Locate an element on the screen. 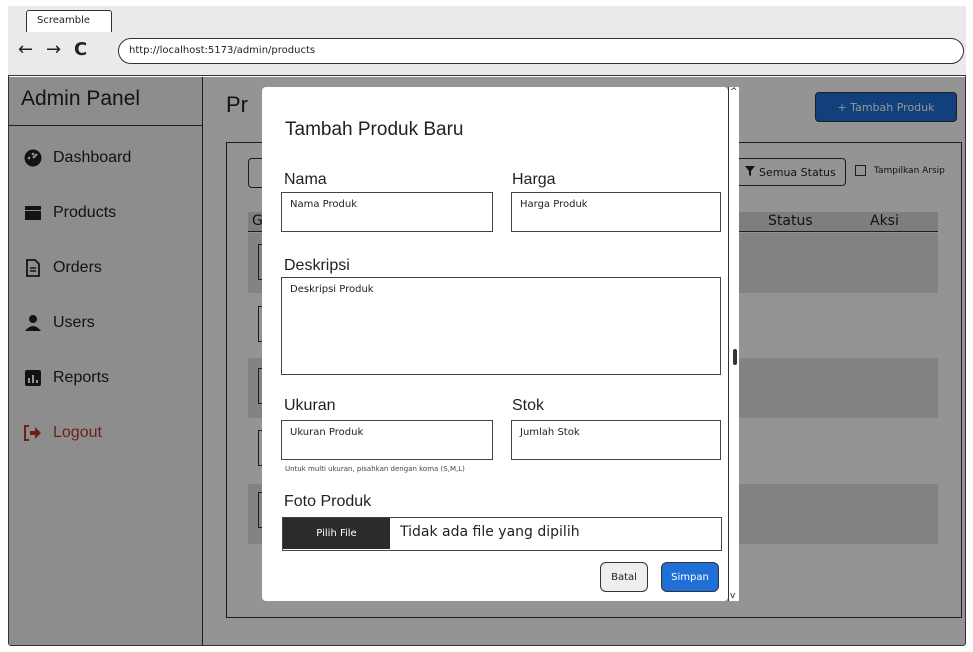  scroll-up-icon: ^ is located at coordinates (734, 92).